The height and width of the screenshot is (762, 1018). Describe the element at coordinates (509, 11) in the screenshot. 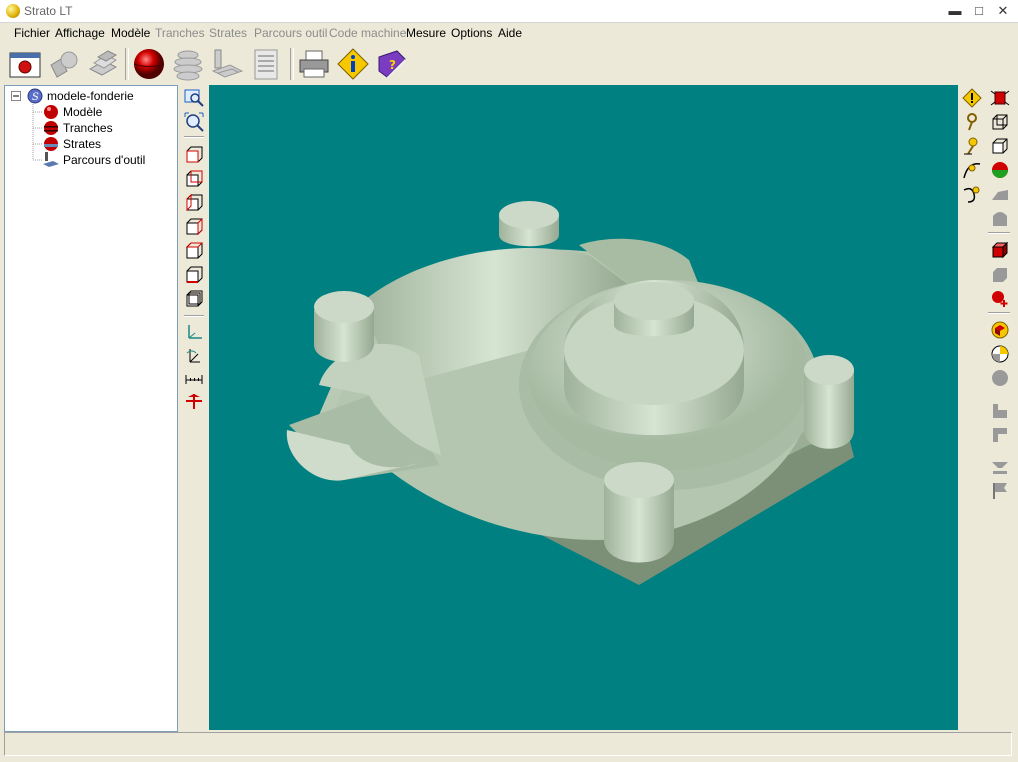

I see `title-bar: Strato LT ▬ □ ✕` at that location.